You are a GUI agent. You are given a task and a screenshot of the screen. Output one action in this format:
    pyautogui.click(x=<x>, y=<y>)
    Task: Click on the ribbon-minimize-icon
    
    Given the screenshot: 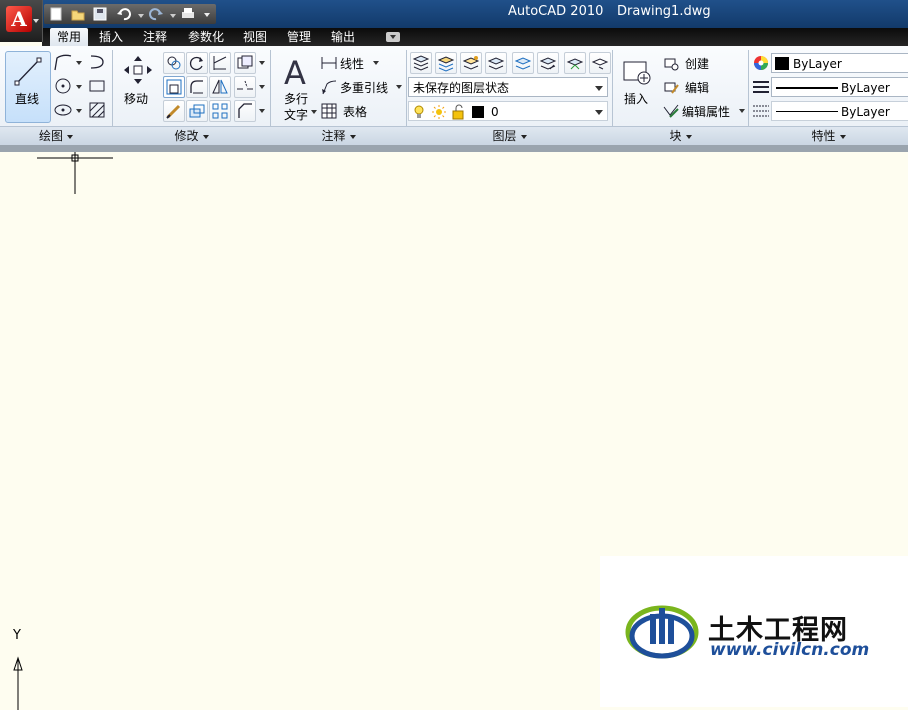 What is the action you would take?
    pyautogui.click(x=393, y=37)
    